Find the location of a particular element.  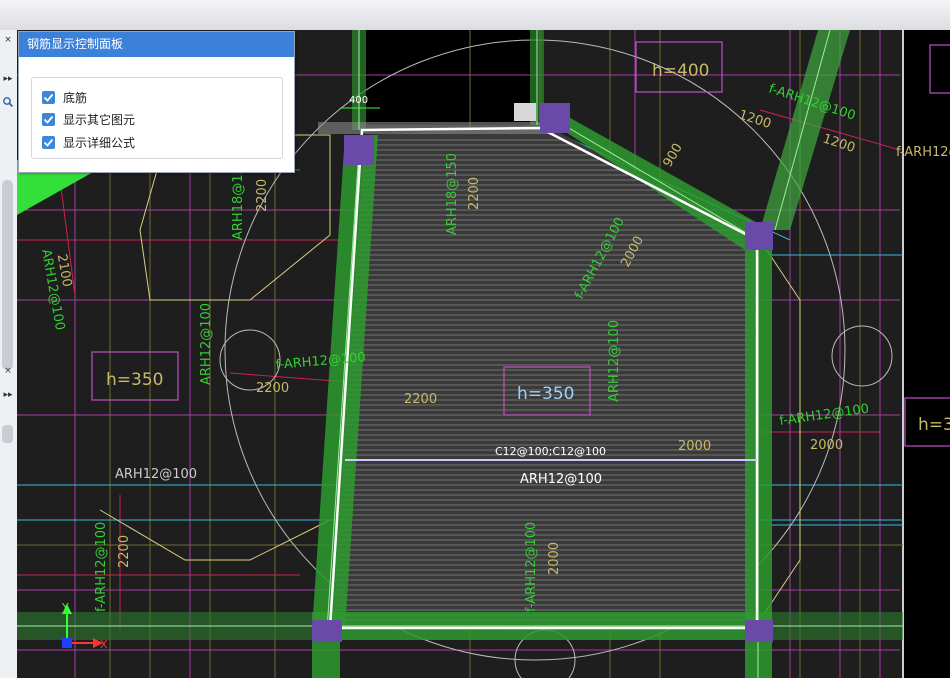

h350-right-label: h=35 is located at coordinates (934, 425).